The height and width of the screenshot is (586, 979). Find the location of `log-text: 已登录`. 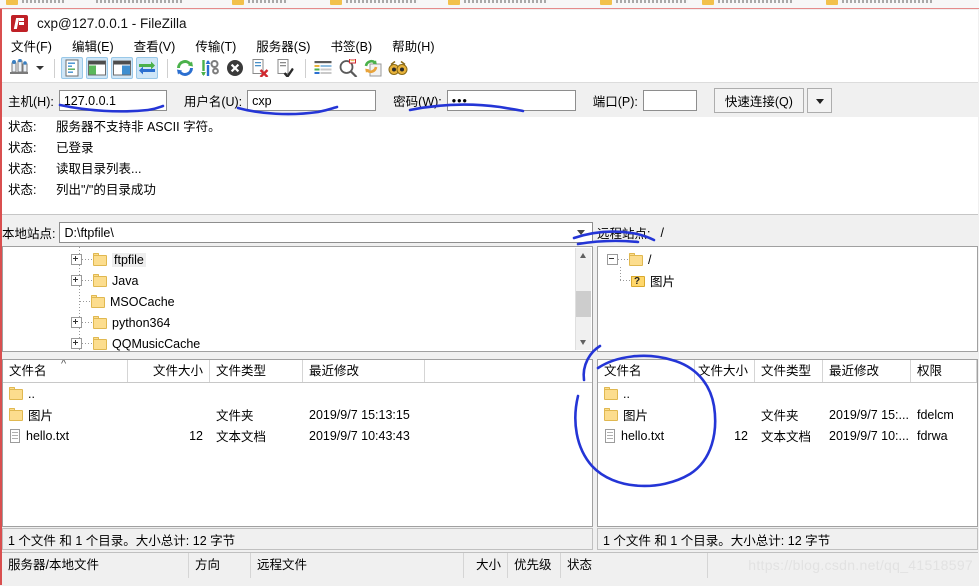

log-text: 已登录 is located at coordinates (75, 148).